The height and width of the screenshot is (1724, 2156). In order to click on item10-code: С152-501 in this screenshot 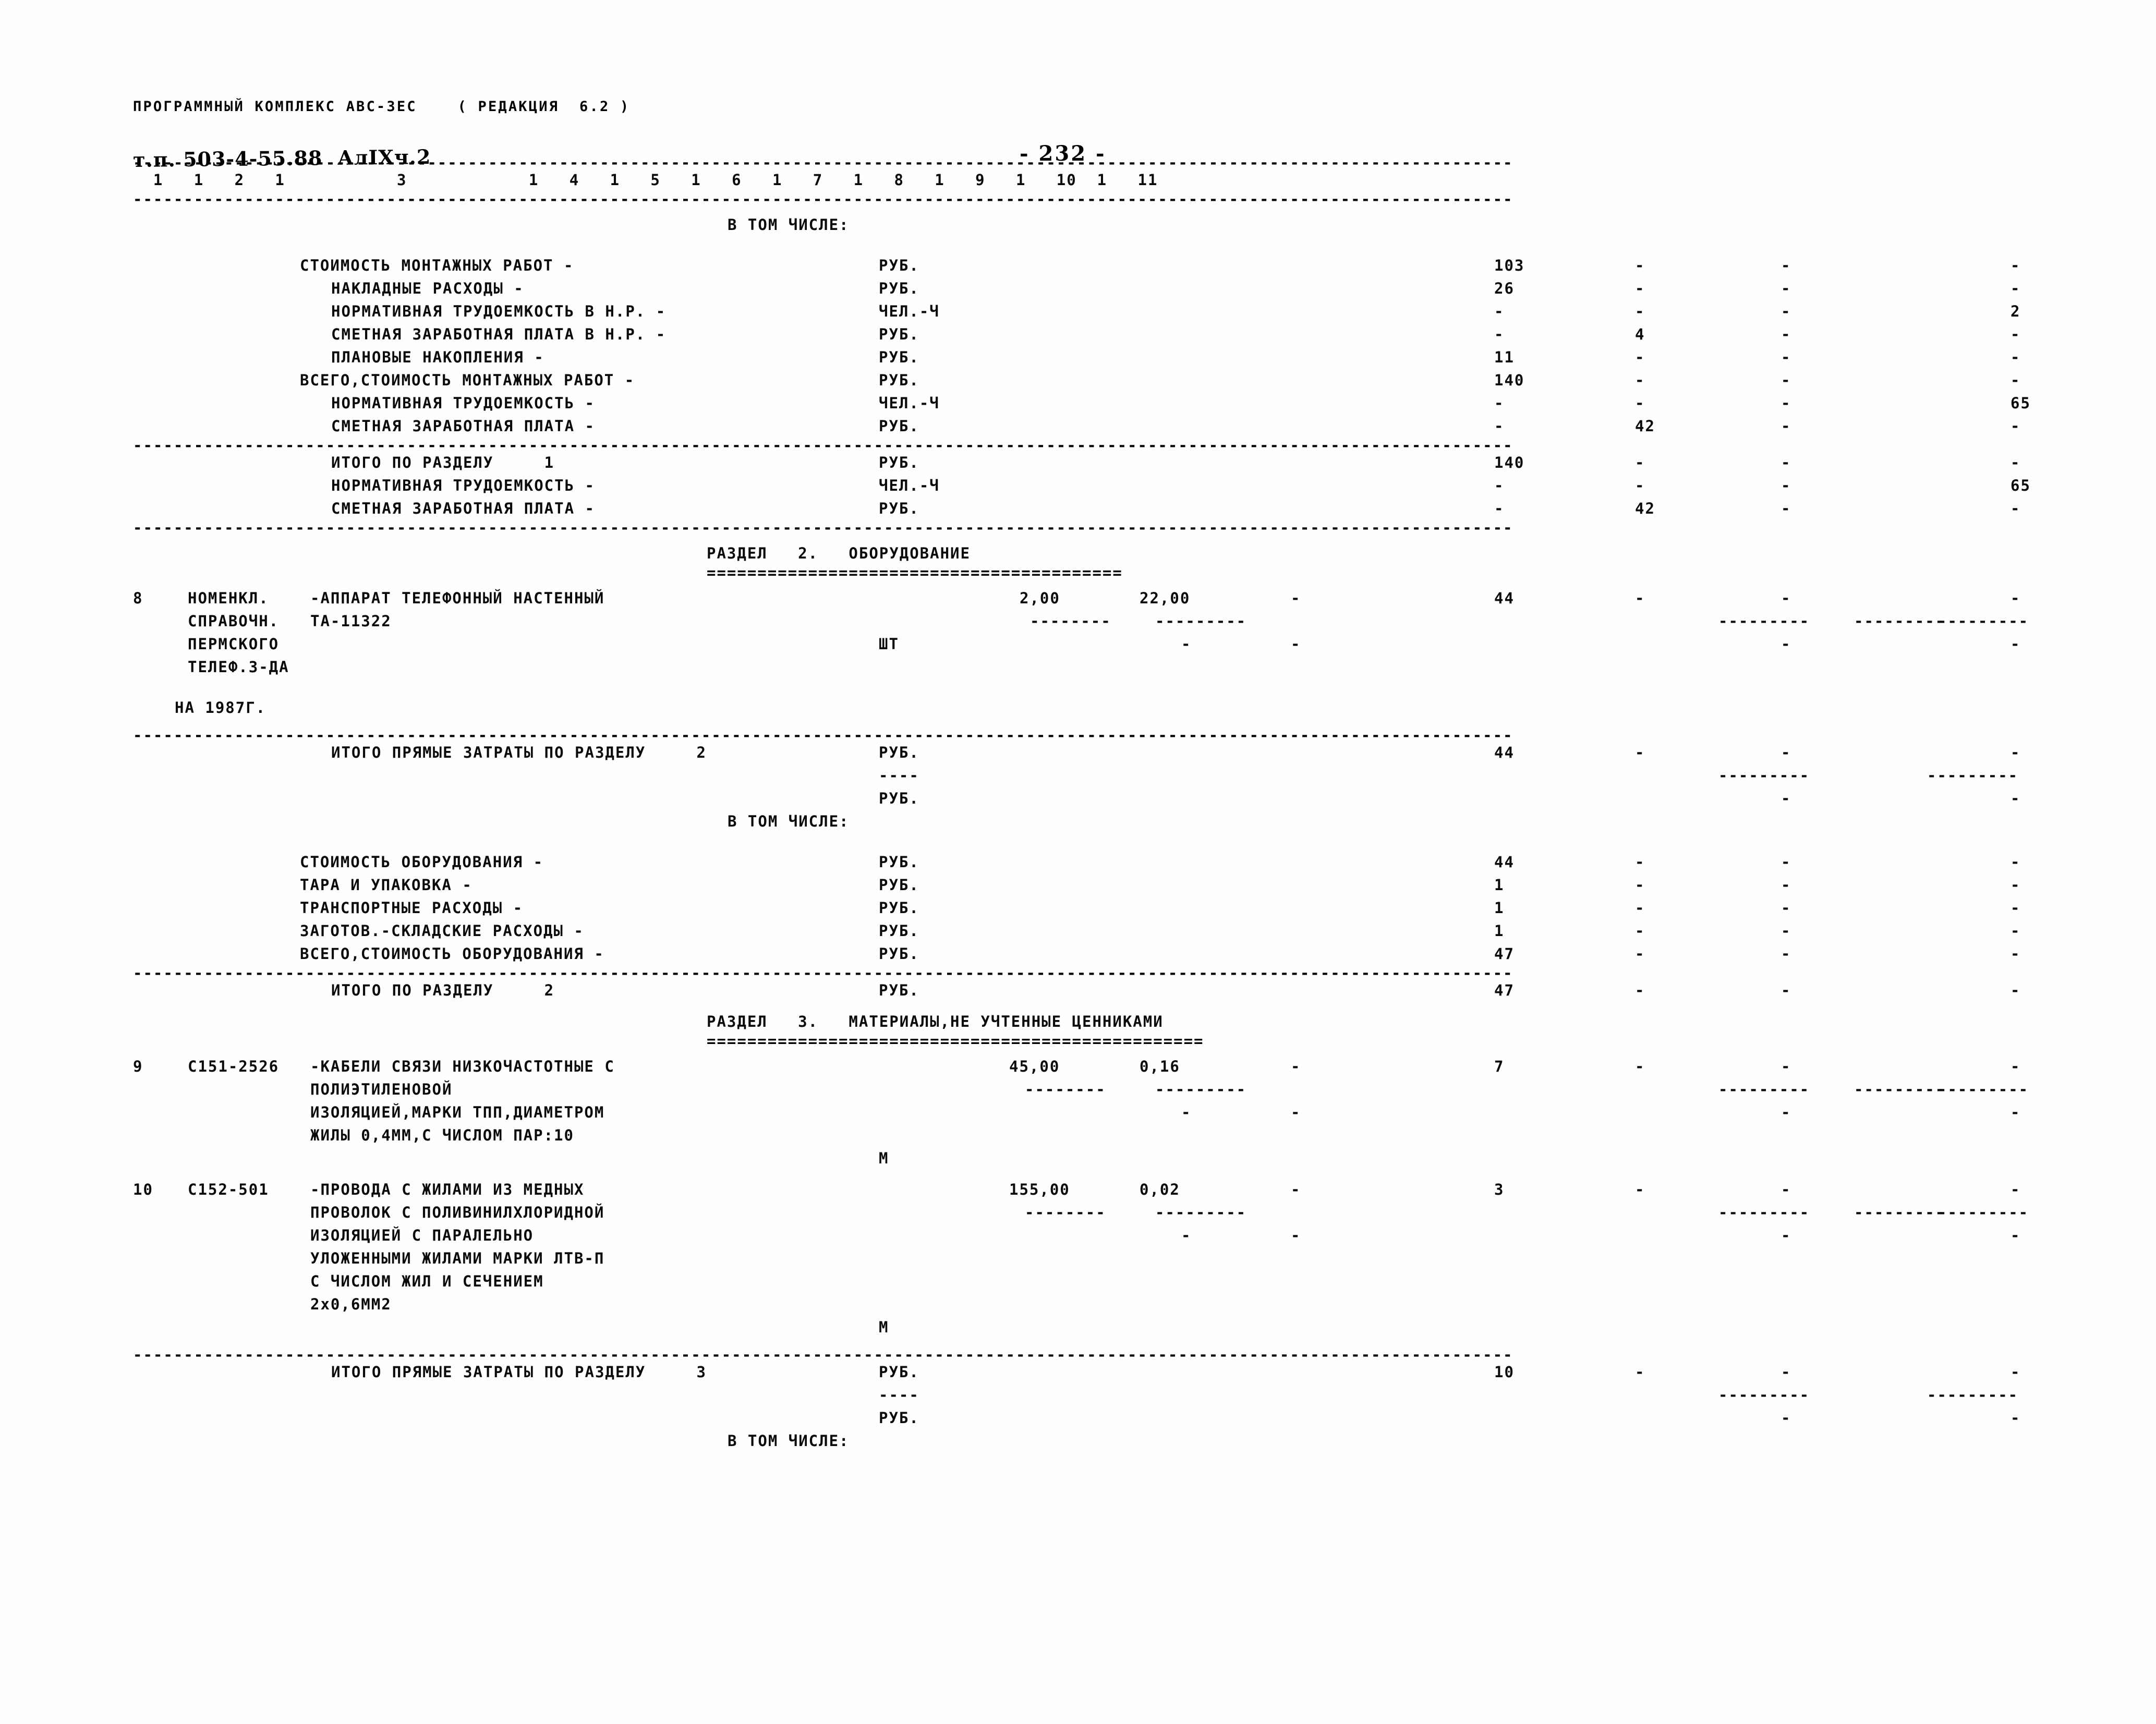, I will do `click(228, 1189)`.